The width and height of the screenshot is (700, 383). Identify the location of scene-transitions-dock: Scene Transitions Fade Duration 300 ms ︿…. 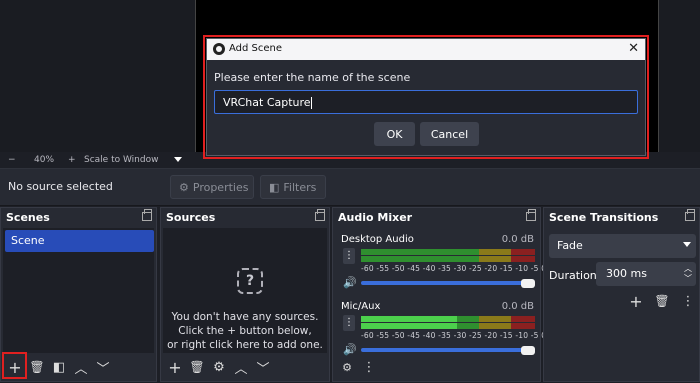
(621, 294).